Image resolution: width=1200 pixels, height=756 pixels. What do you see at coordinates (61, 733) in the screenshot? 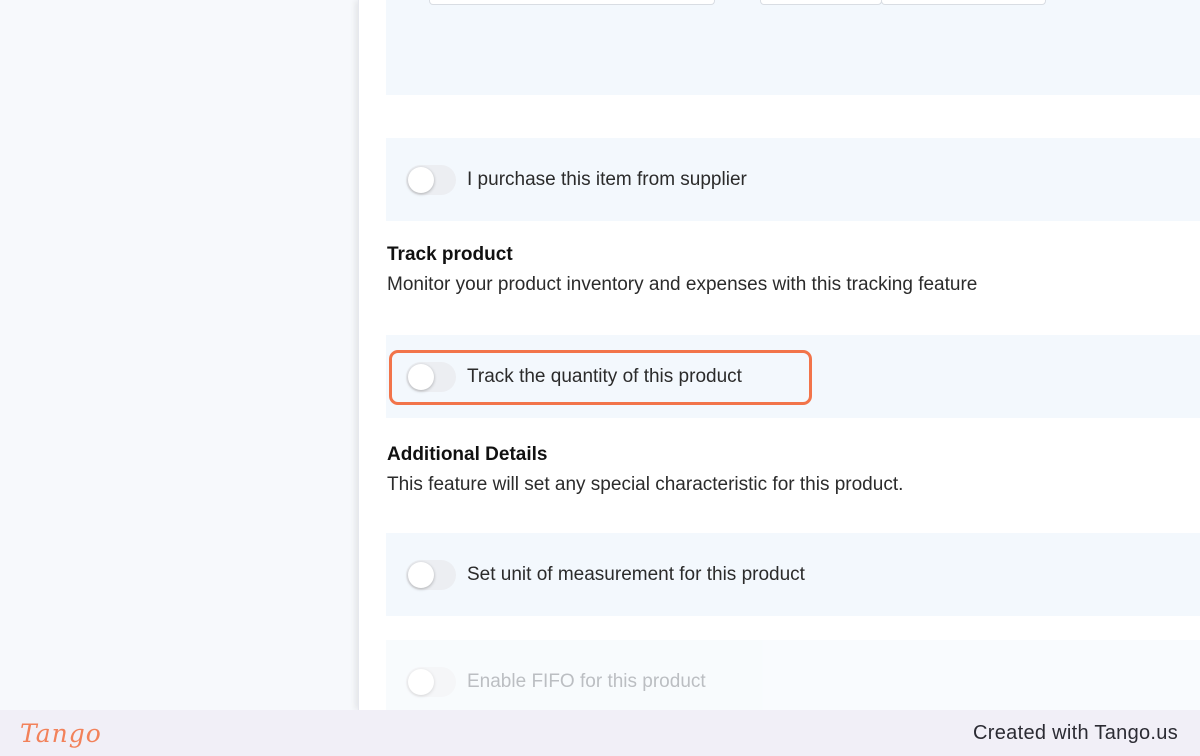
I see `tango-logo: Tango` at bounding box center [61, 733].